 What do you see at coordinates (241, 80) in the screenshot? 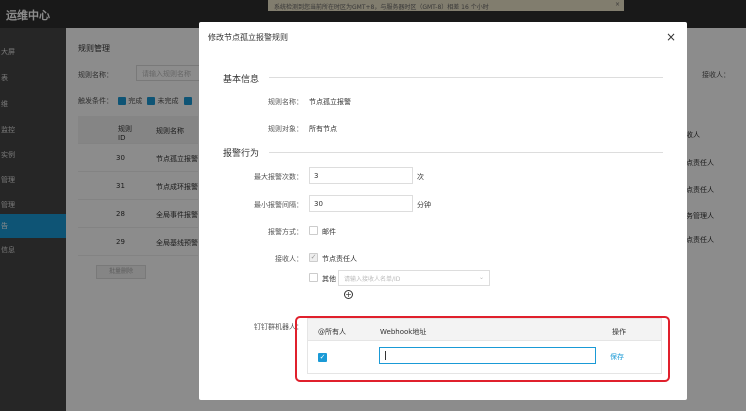
I see `basic-info-section-title: 基本信息` at bounding box center [241, 80].